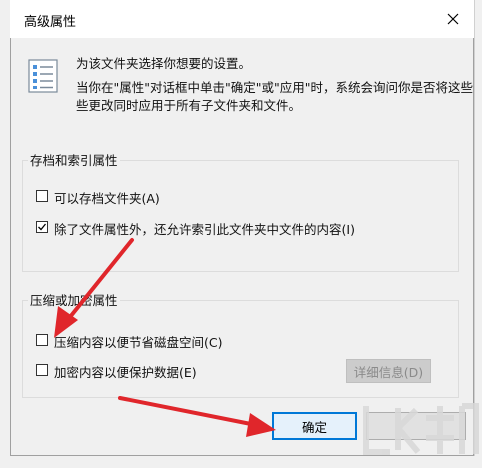 The image size is (482, 468). What do you see at coordinates (107, 197) in the screenshot?
I see `archive-checkbox-label: 可以存档文件夹(A)` at bounding box center [107, 197].